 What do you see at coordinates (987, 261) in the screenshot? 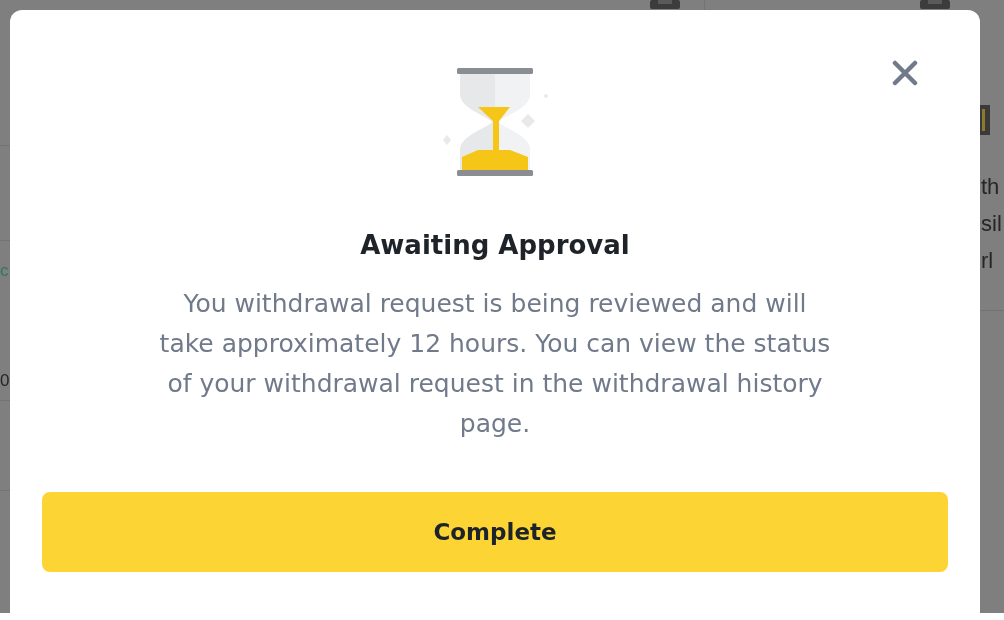
I see `body-text: rl` at bounding box center [987, 261].